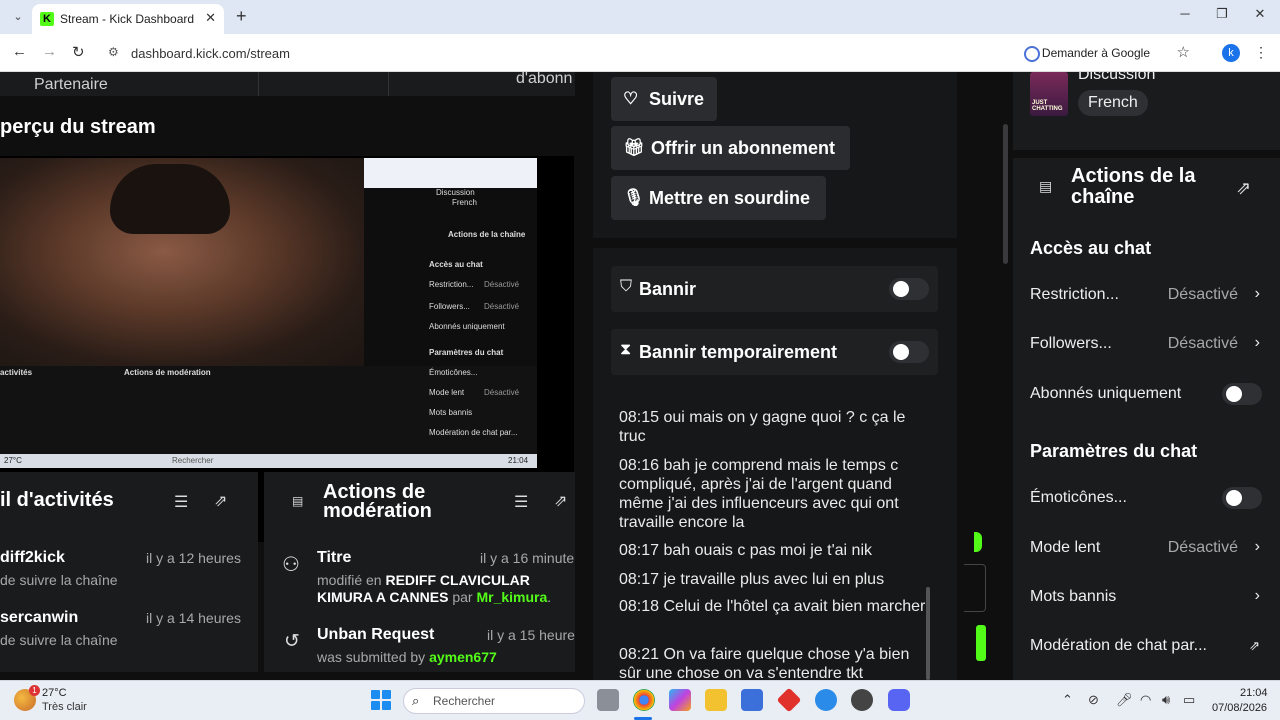 The width and height of the screenshot is (1280, 720). I want to click on microphone-icon: 🎤︎, so click(1124, 700).